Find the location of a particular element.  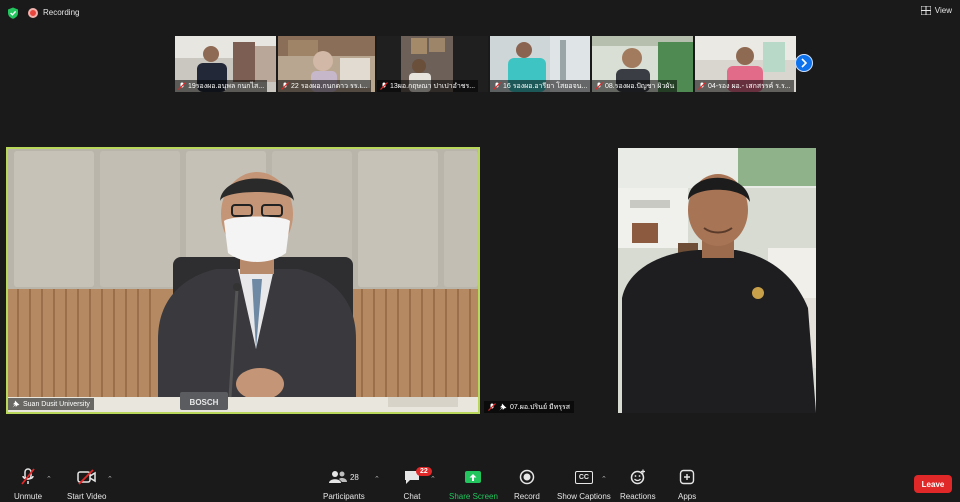

participant-name-bar: 08.รองผอ.ปัญชา ผิวผัน is located at coordinates (635, 86).